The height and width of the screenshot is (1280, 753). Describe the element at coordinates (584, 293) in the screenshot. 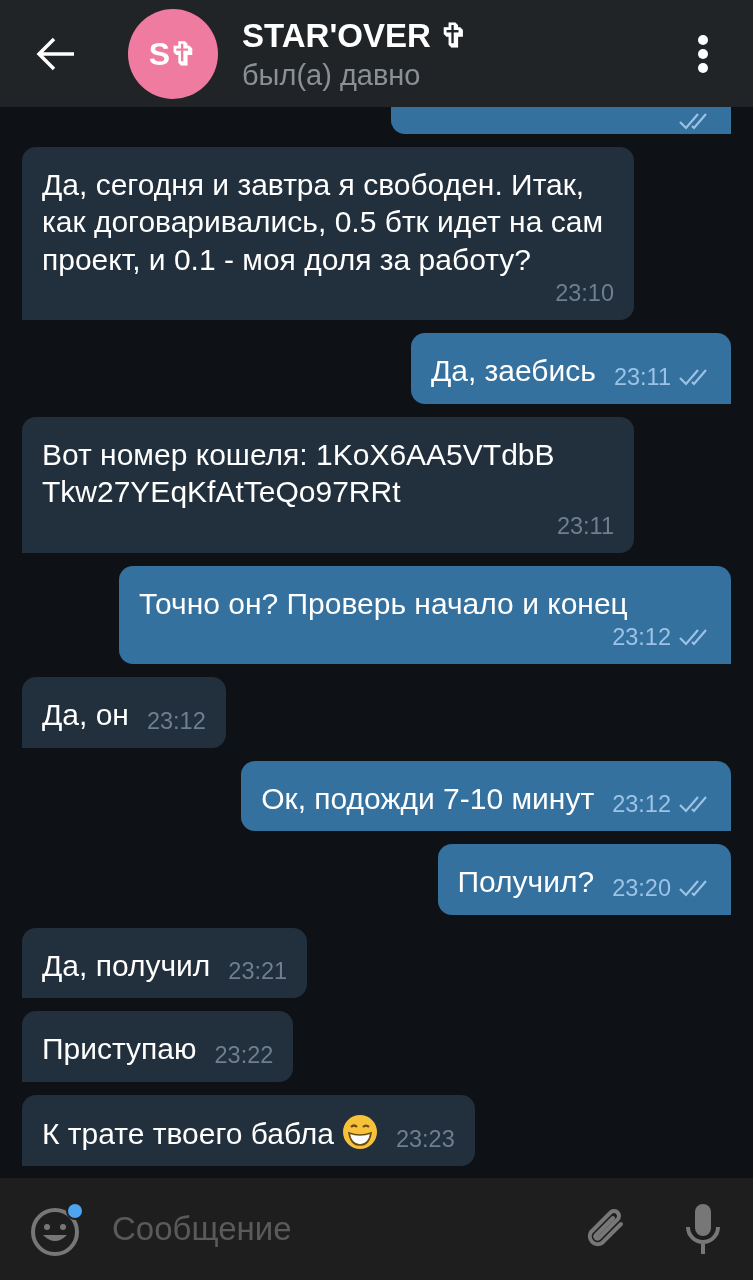

I see `message-time: 23:10` at that location.